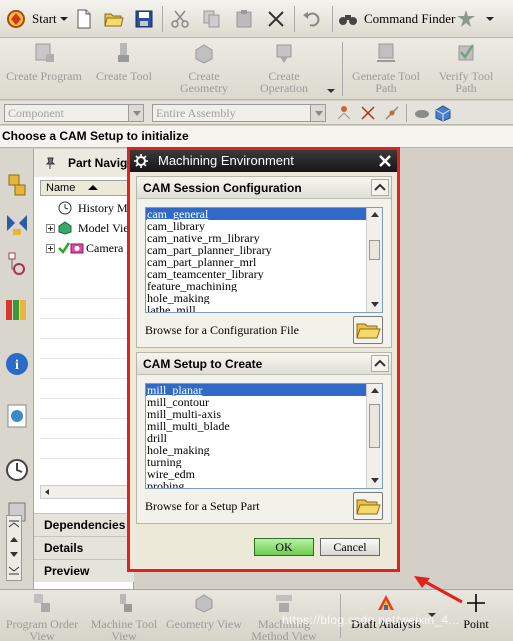 Image resolution: width=513 pixels, height=641 pixels. What do you see at coordinates (47, 492) in the screenshot?
I see `scroll-left-icon` at bounding box center [47, 492].